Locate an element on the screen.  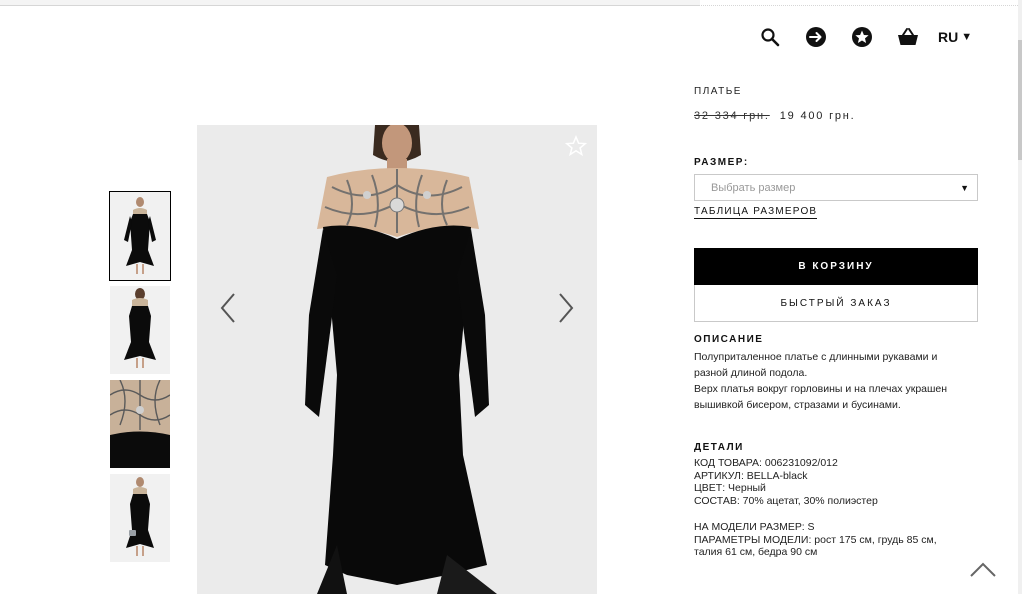
product-type: ПЛАТЬЕ is located at coordinates (718, 91).